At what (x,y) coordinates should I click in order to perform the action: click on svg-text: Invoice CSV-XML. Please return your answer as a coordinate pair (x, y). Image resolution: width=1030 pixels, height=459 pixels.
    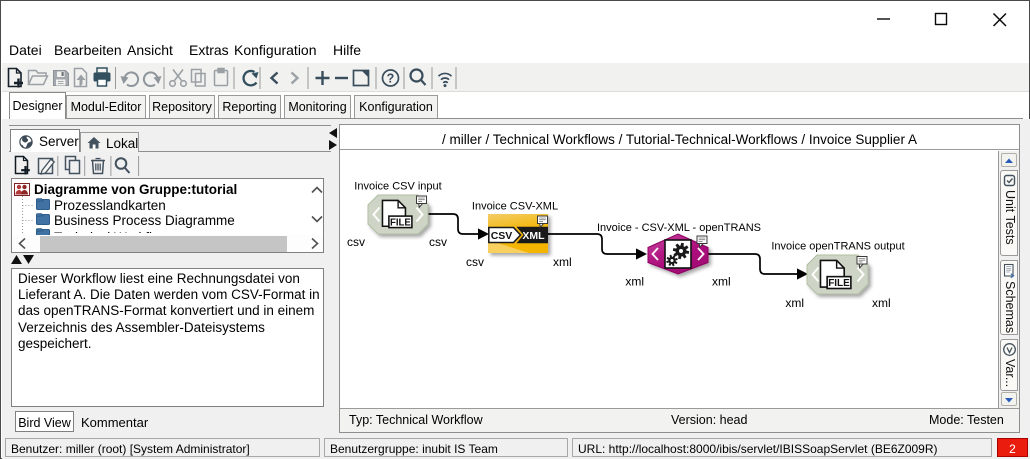
    Looking at the image, I should click on (515, 207).